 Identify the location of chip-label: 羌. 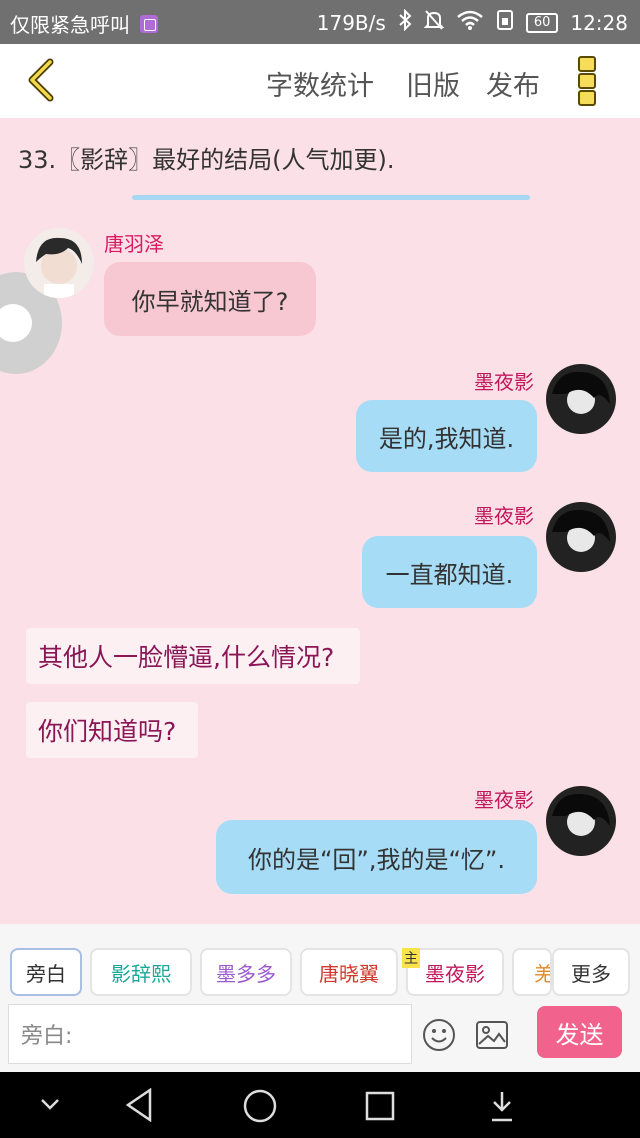
(543, 973).